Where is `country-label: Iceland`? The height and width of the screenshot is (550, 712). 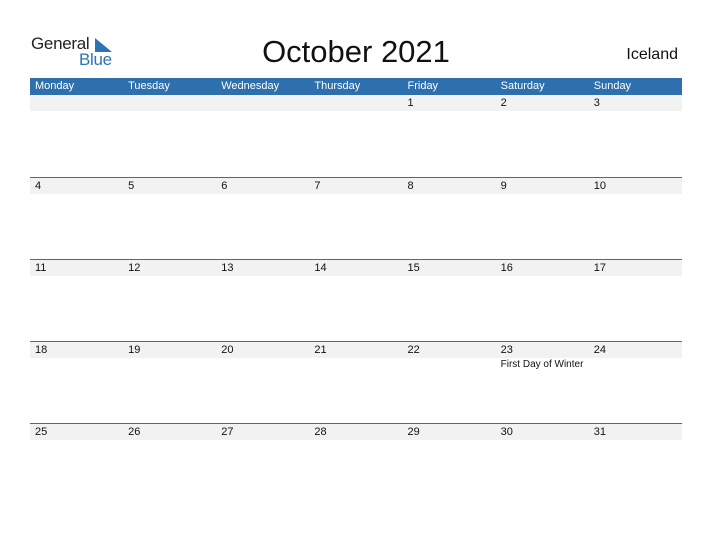 country-label: Iceland is located at coordinates (652, 54).